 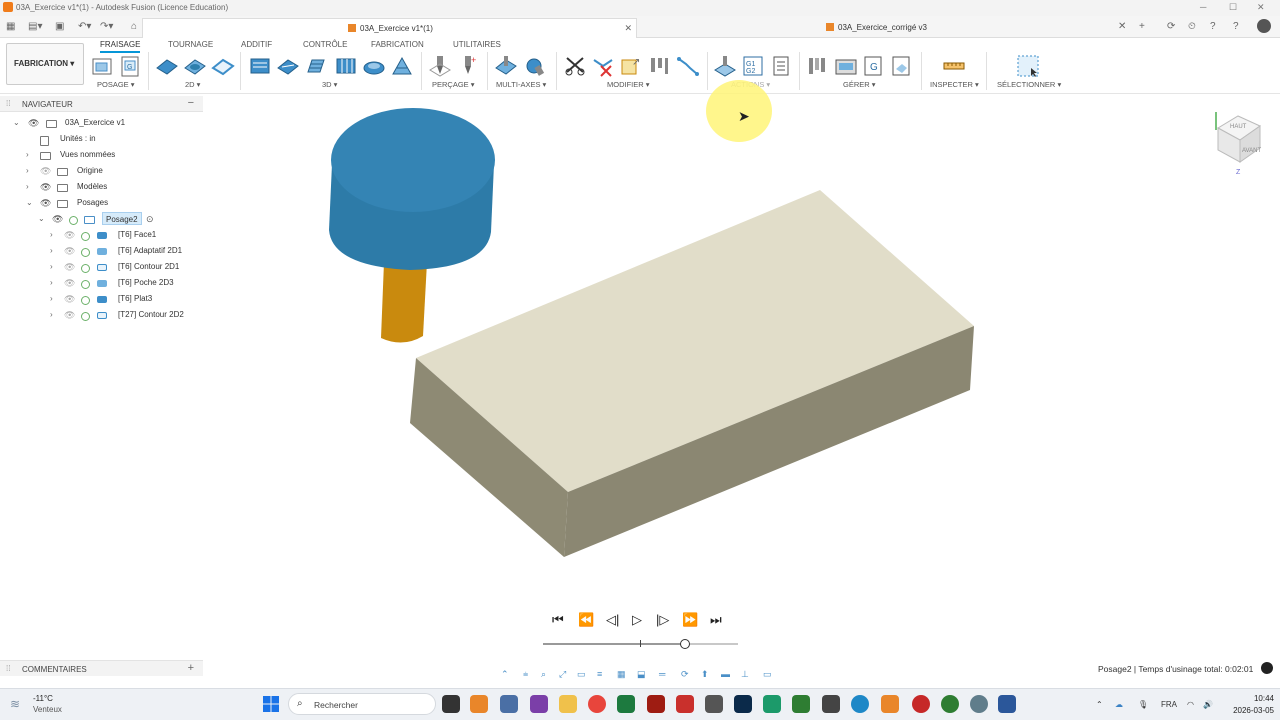 I want to click on play-icon: ▷, so click(x=637, y=620).